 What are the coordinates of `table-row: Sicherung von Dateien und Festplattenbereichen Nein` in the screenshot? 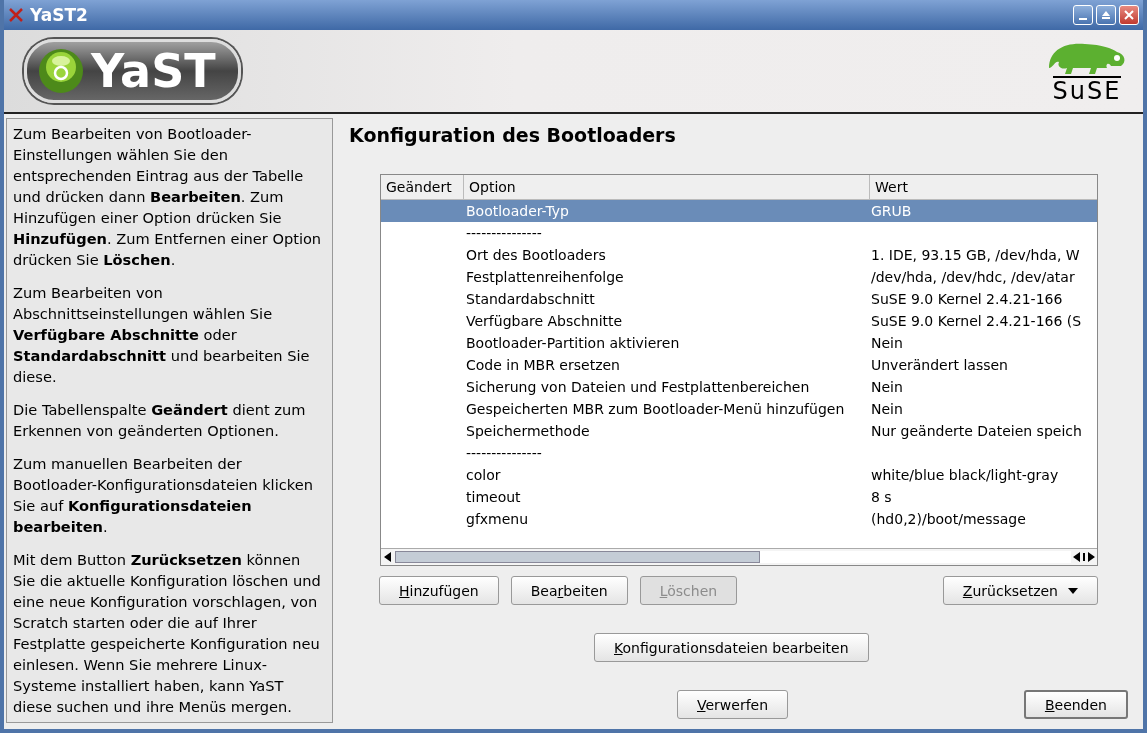 It's located at (739, 387).